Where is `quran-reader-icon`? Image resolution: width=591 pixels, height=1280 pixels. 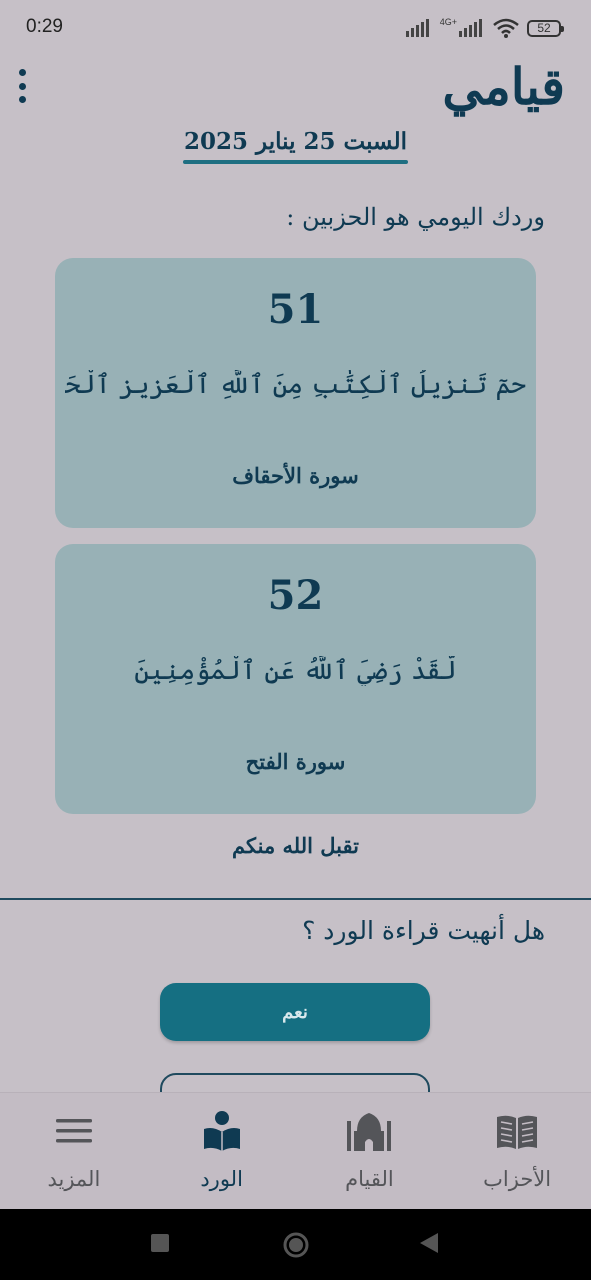
quran-reader-icon is located at coordinates (221, 1131).